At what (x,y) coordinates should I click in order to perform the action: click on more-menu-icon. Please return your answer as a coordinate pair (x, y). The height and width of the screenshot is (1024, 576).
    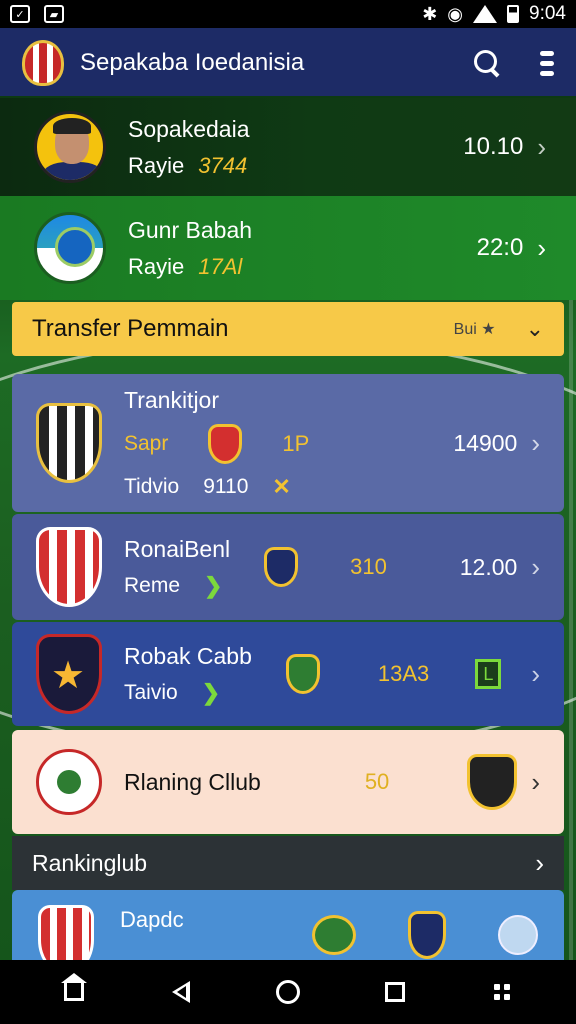
    Looking at the image, I should click on (547, 63).